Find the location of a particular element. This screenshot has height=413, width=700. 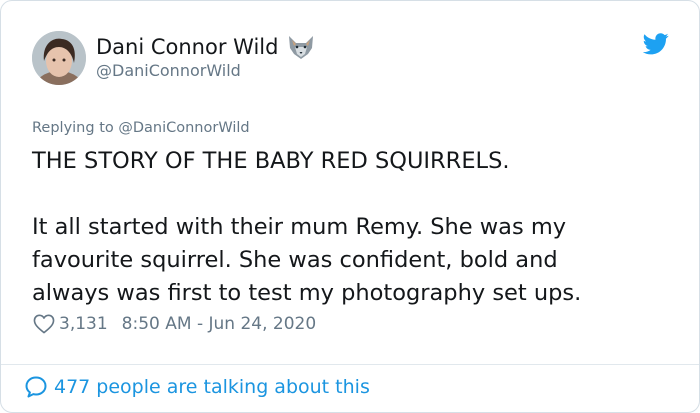

replying-to-label: Replying to @DaniConnorWild is located at coordinates (141, 128).